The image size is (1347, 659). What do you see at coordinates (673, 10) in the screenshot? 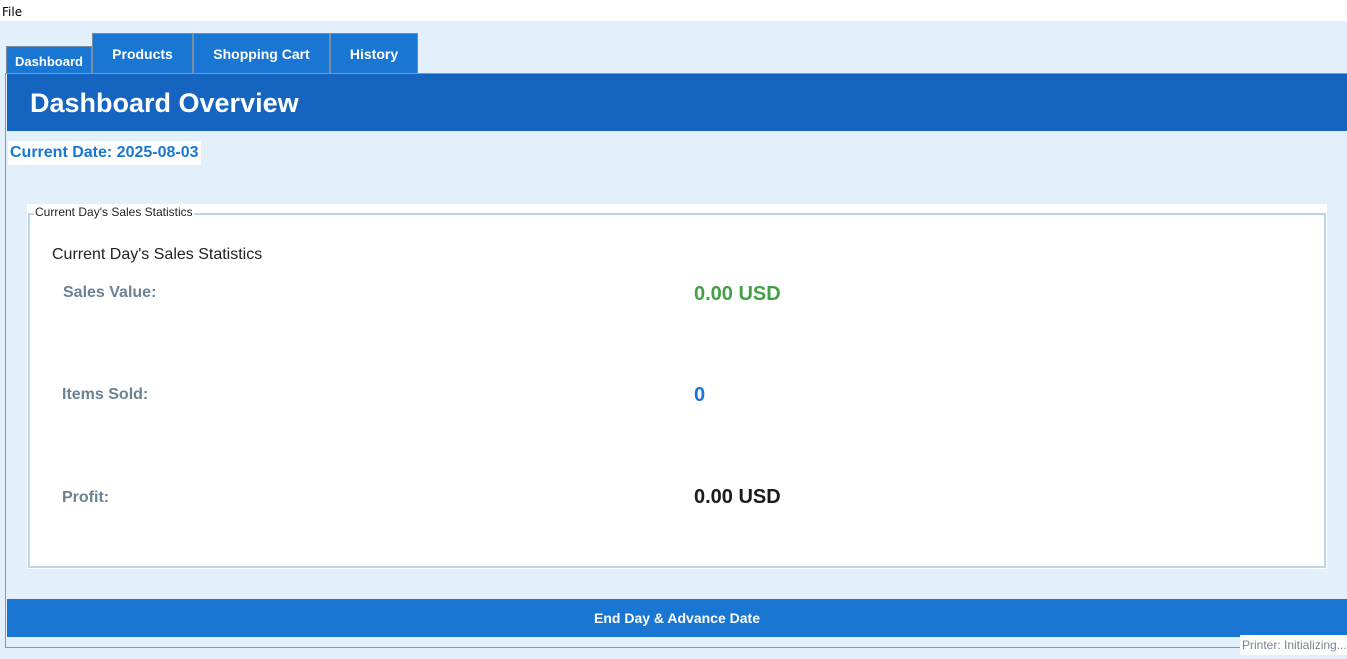
I see `menu-bar: File` at bounding box center [673, 10].